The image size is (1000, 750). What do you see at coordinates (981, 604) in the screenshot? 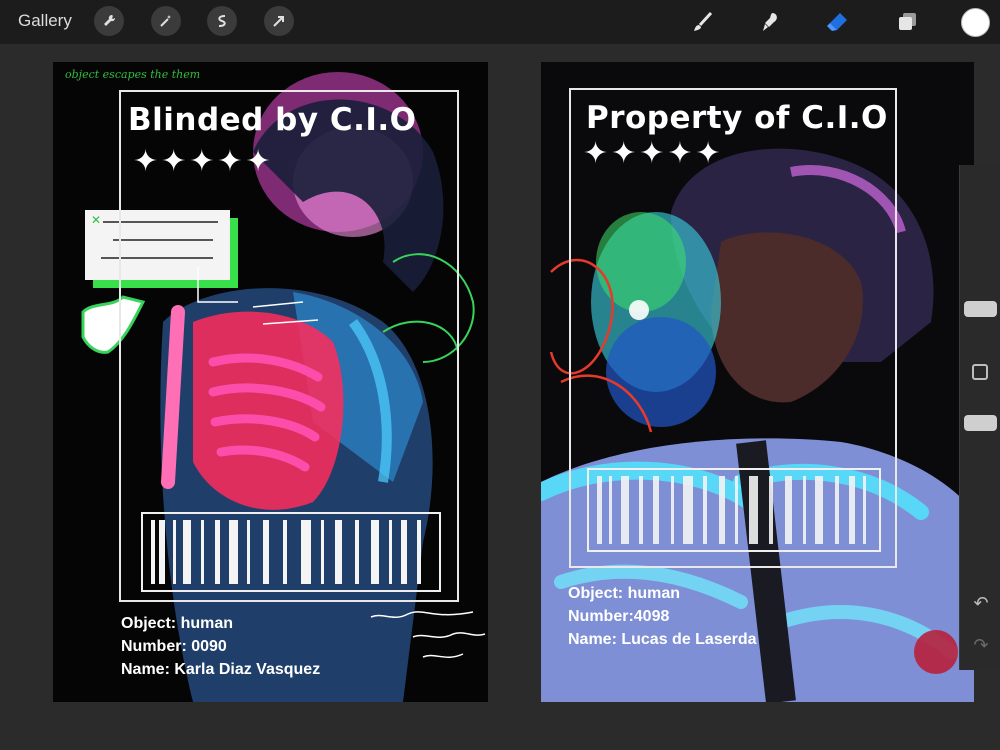
I see `undo-icon: ↶` at bounding box center [981, 604].